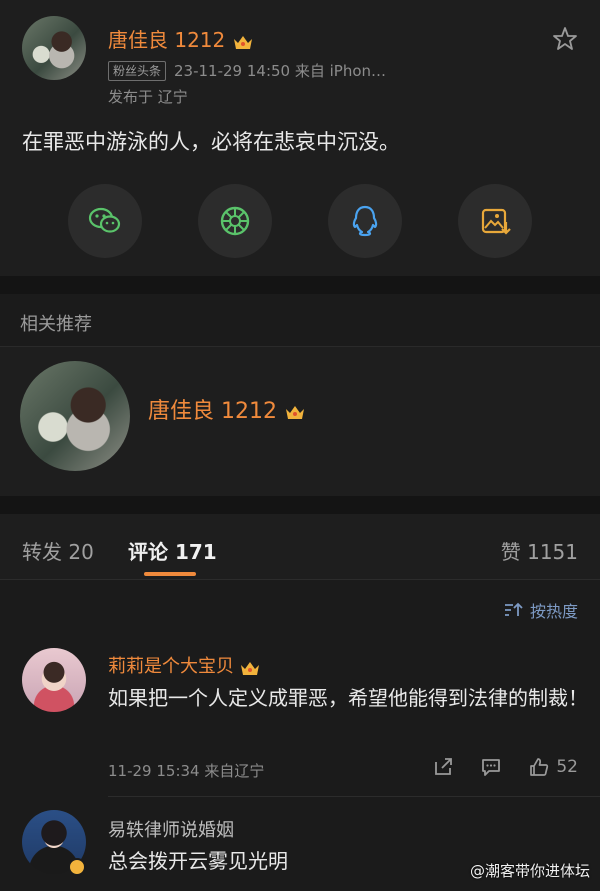  I want to click on comment-name-row: 莉莉是个大宝贝, so click(184, 665).